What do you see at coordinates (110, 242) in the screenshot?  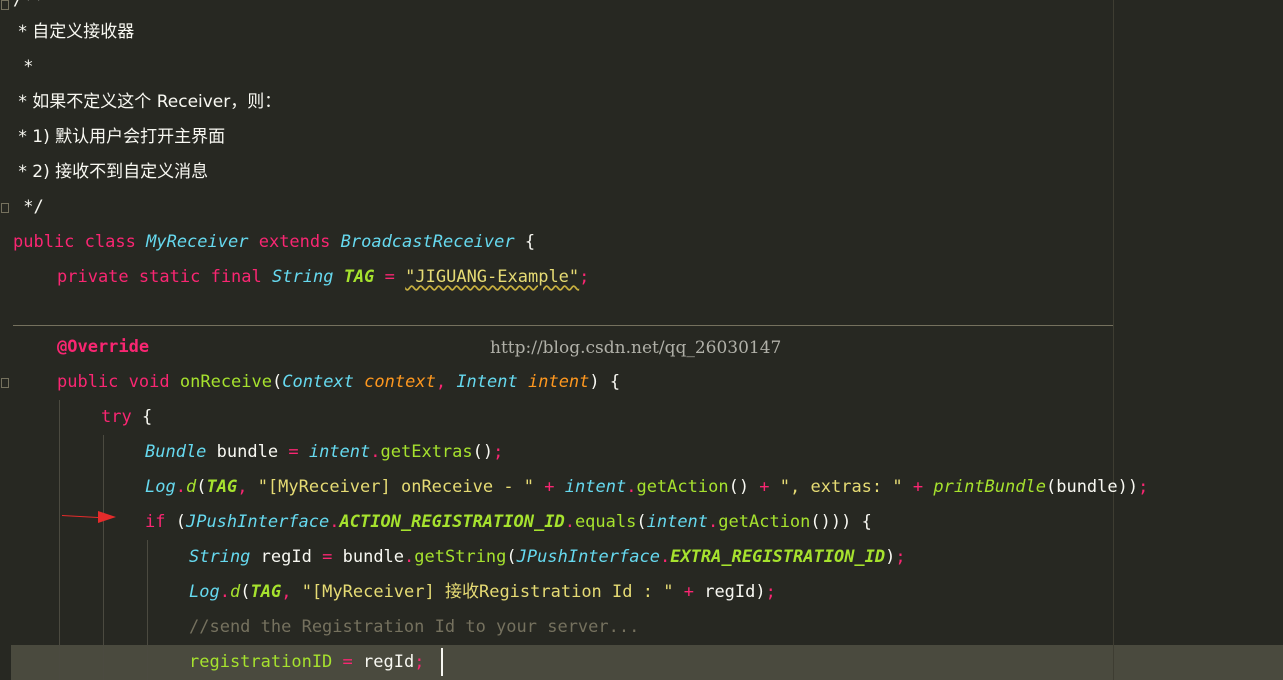 I see `keyword: class` at bounding box center [110, 242].